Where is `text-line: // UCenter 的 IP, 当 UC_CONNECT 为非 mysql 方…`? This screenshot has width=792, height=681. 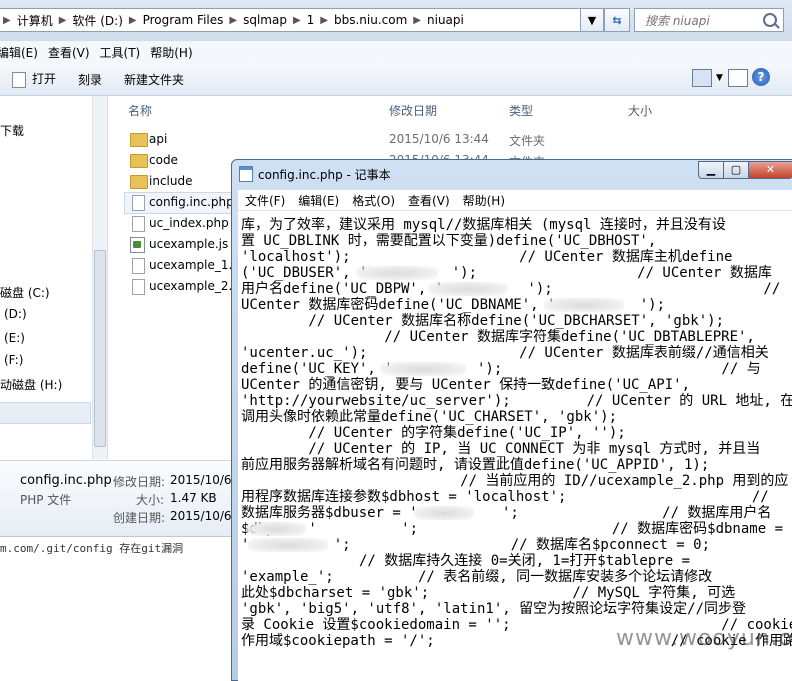
text-line: // UCenter 的 IP, 当 UC_CONNECT 为非 mysql 方… is located at coordinates (501, 449).